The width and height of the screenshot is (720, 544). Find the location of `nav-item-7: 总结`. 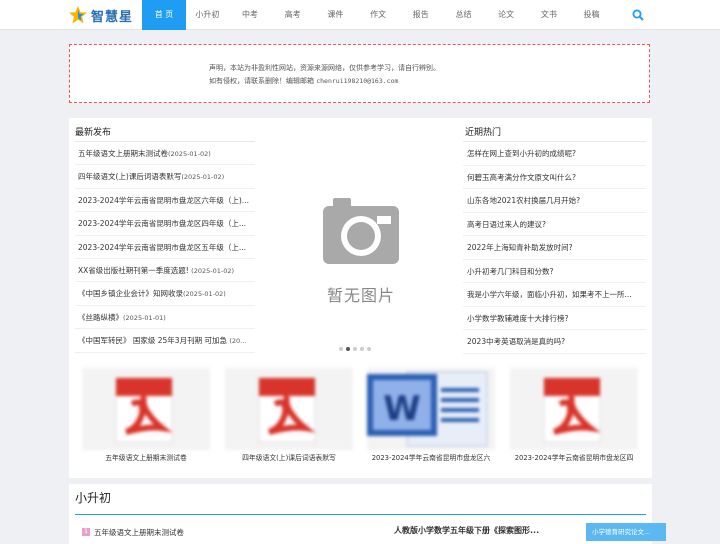

nav-item-7: 总结 is located at coordinates (463, 15).